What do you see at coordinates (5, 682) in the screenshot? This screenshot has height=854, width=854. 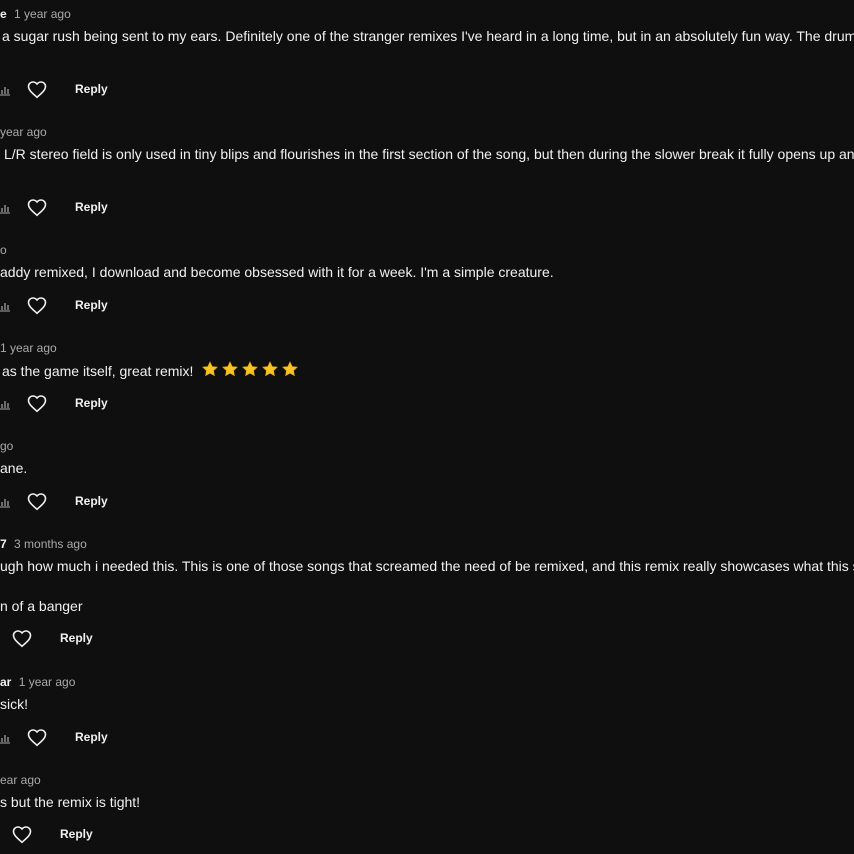 I see `comment-author: ar` at bounding box center [5, 682].